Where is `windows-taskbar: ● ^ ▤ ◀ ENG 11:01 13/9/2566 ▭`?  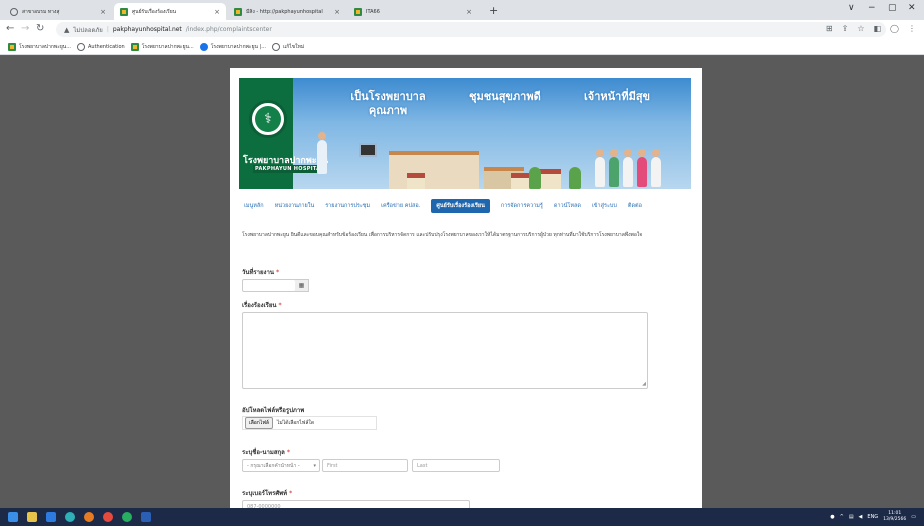
windows-taskbar: ● ^ ▤ ◀ ENG 11:01 13/9/2566 ▭ is located at coordinates (462, 517).